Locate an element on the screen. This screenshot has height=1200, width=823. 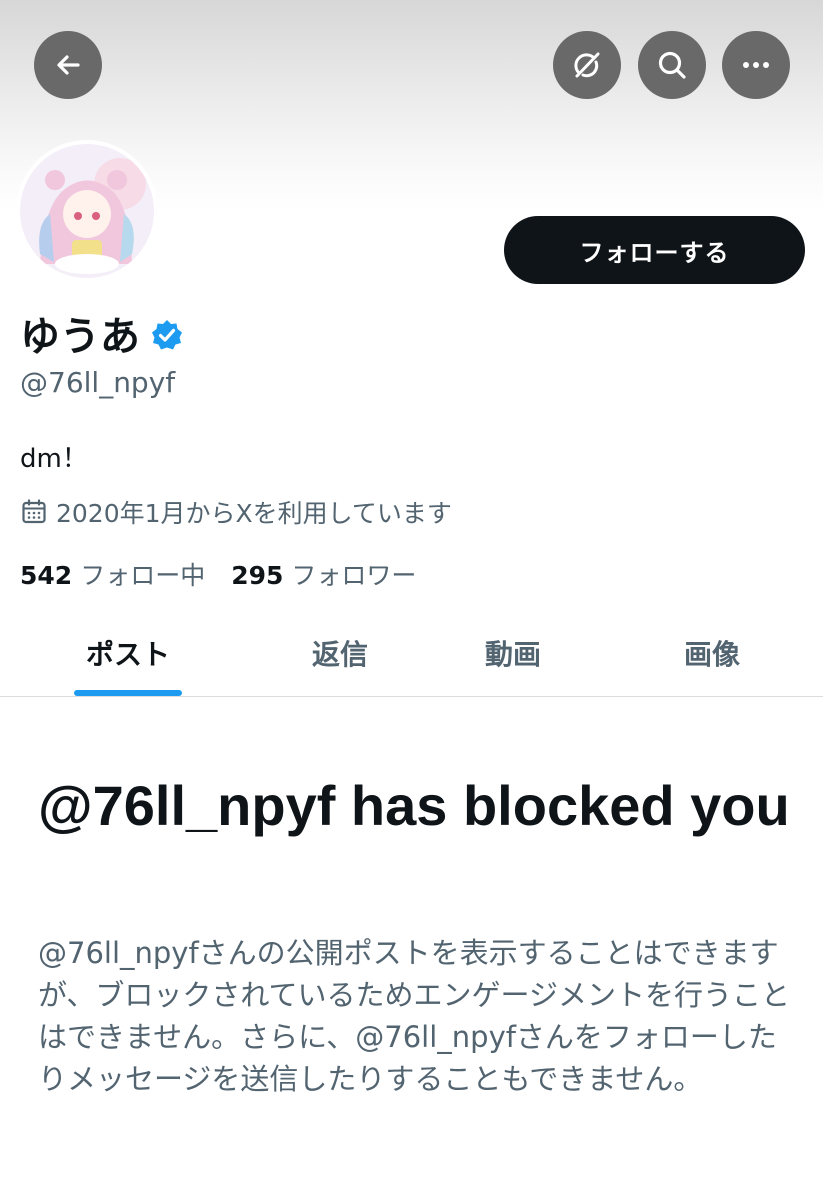
following-count: 542 is located at coordinates (46, 575).